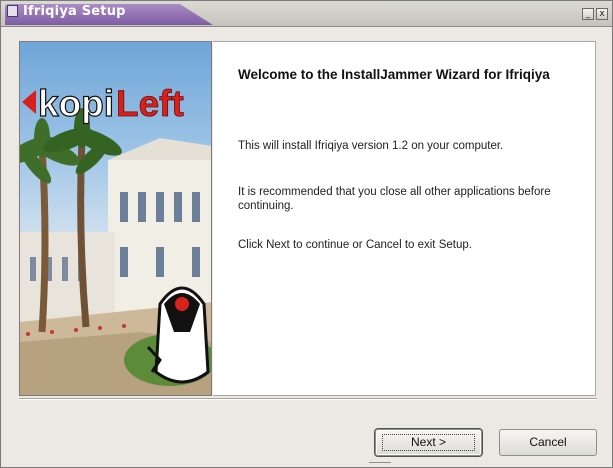  I want to click on palm-fronds-left, so click(50, 151).